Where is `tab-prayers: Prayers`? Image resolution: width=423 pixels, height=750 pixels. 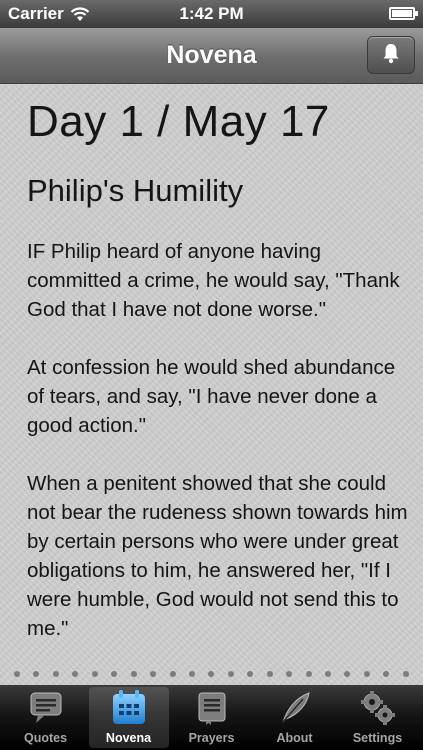 tab-prayers: Prayers is located at coordinates (212, 717).